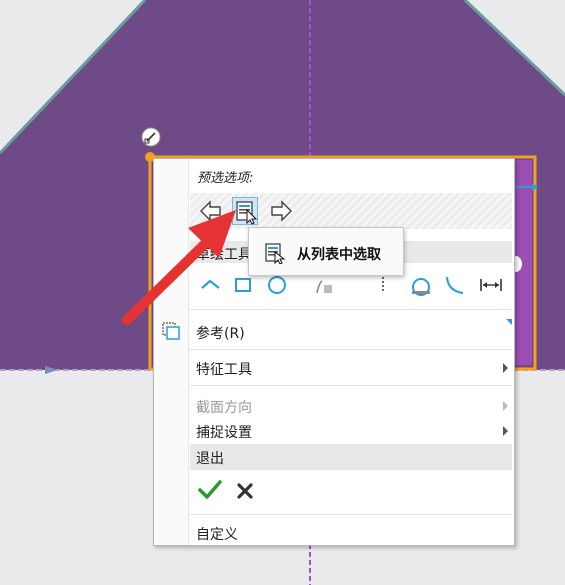 This screenshot has height=585, width=565. I want to click on checkmark-icon, so click(210, 489).